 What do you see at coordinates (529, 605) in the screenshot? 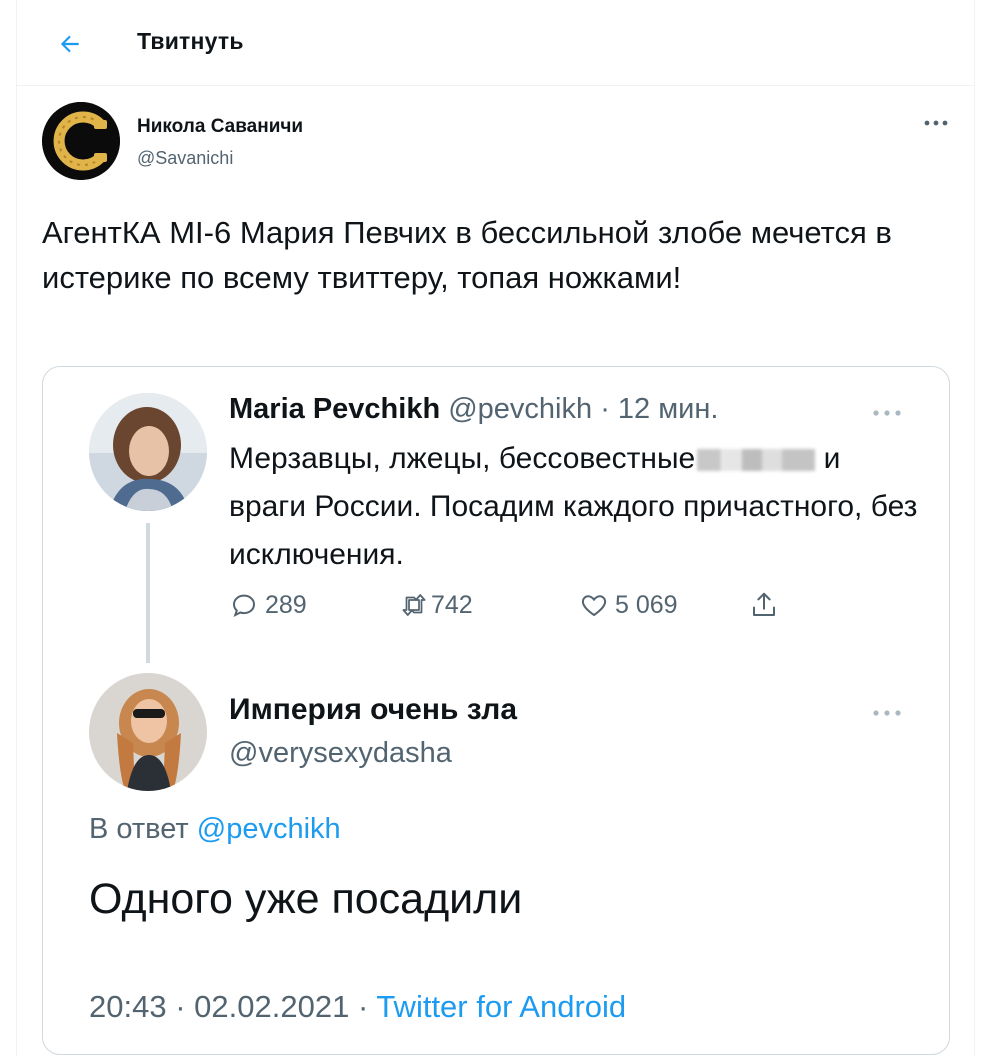
I see `quoted-action-bar: 289 742 5 069` at bounding box center [529, 605].